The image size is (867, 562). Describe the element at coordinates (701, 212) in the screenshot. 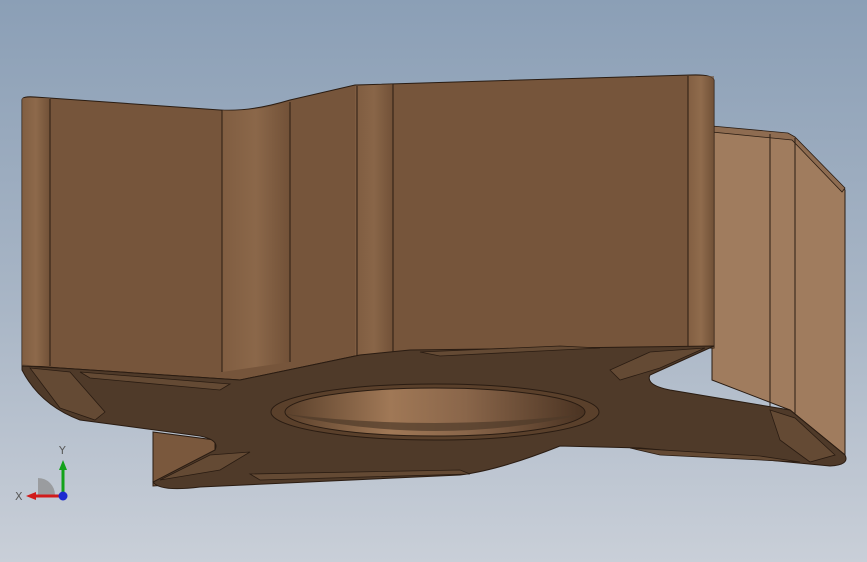

I see `right-fillet` at that location.